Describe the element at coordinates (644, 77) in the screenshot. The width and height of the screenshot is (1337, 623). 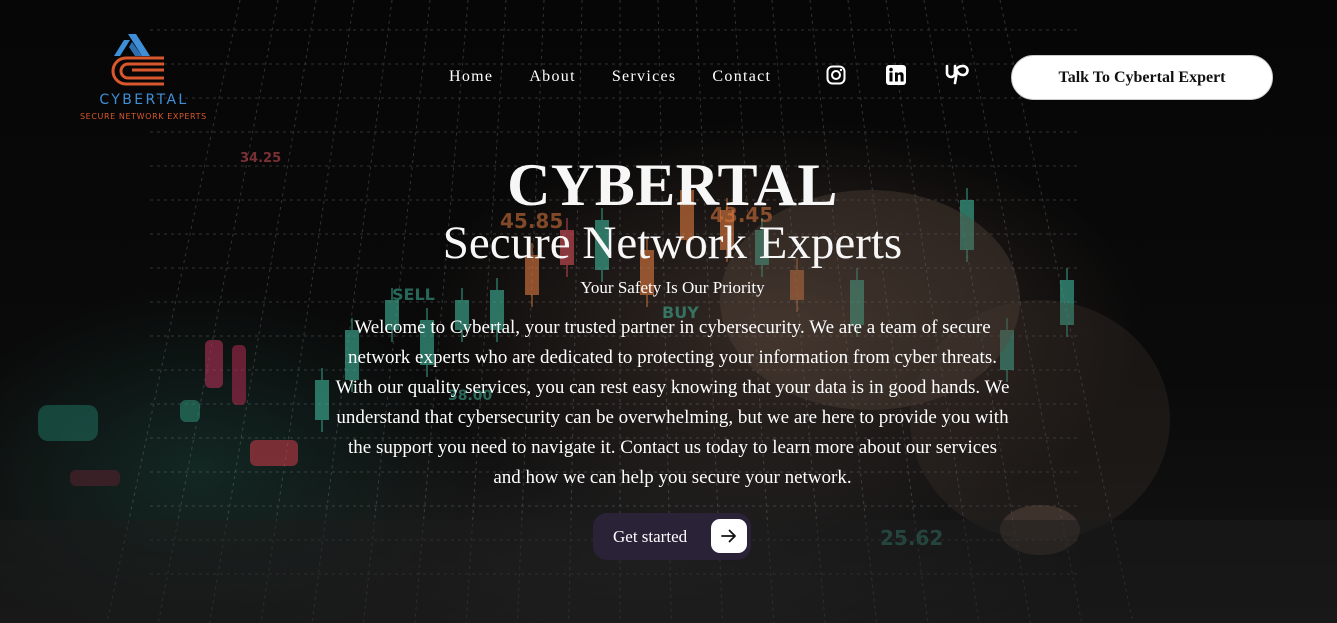
I see `nav-services-link: Services` at that location.